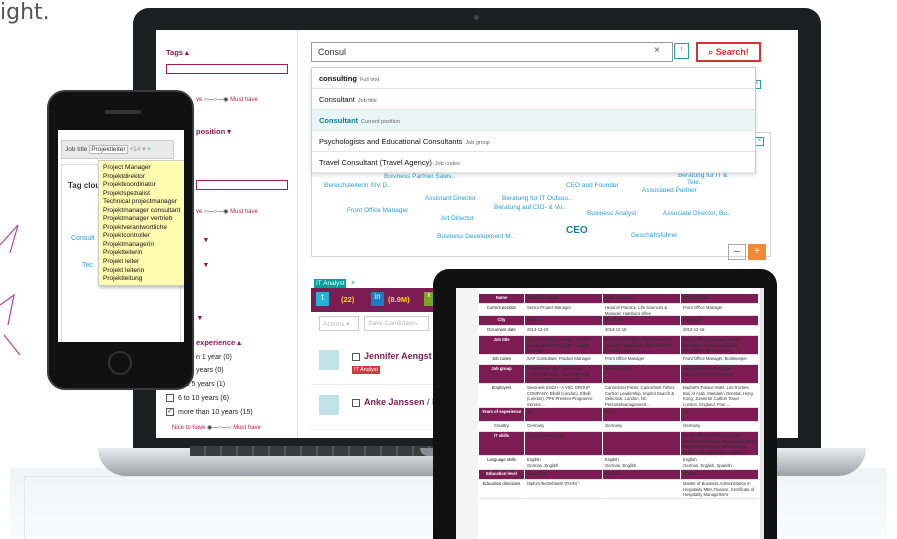 The width and height of the screenshot is (897, 539). I want to click on twitter-icon: t, so click(322, 299).